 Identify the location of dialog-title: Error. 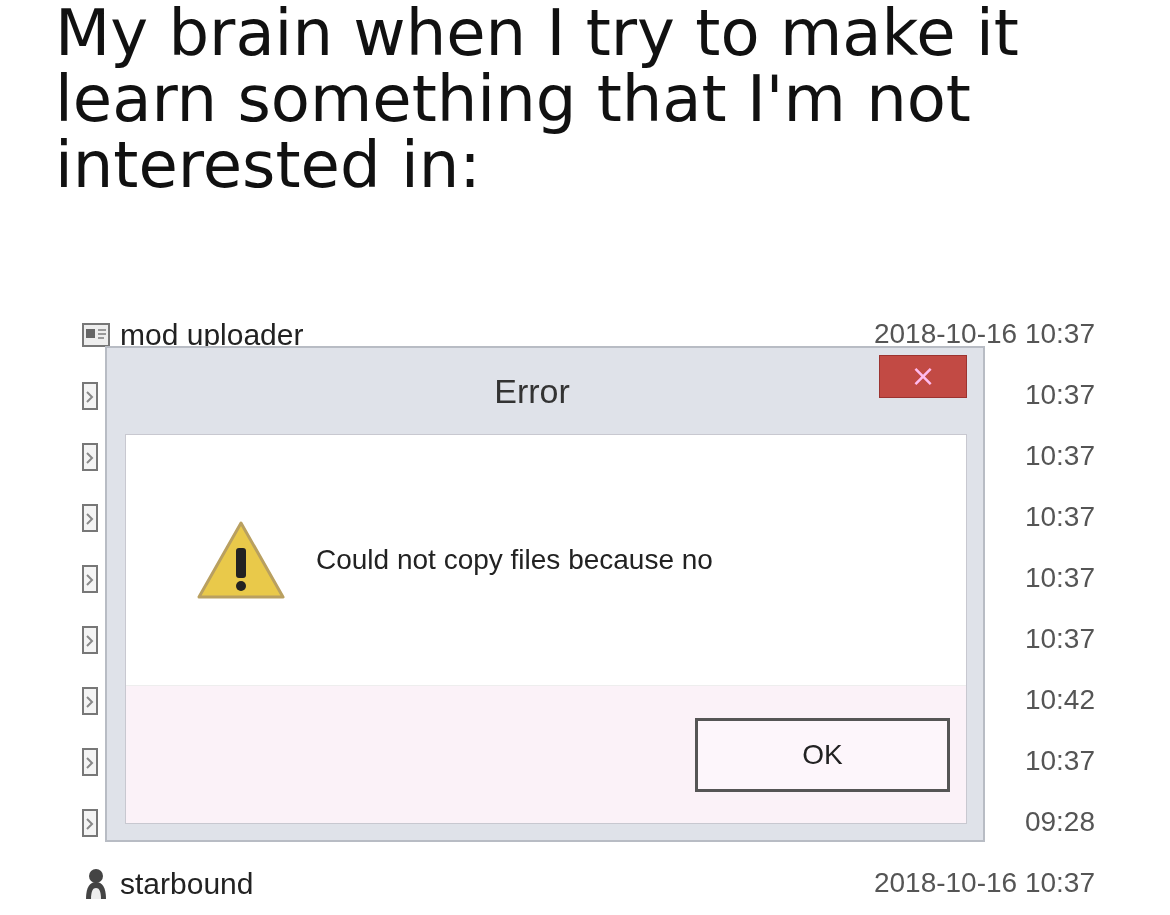
(532, 391).